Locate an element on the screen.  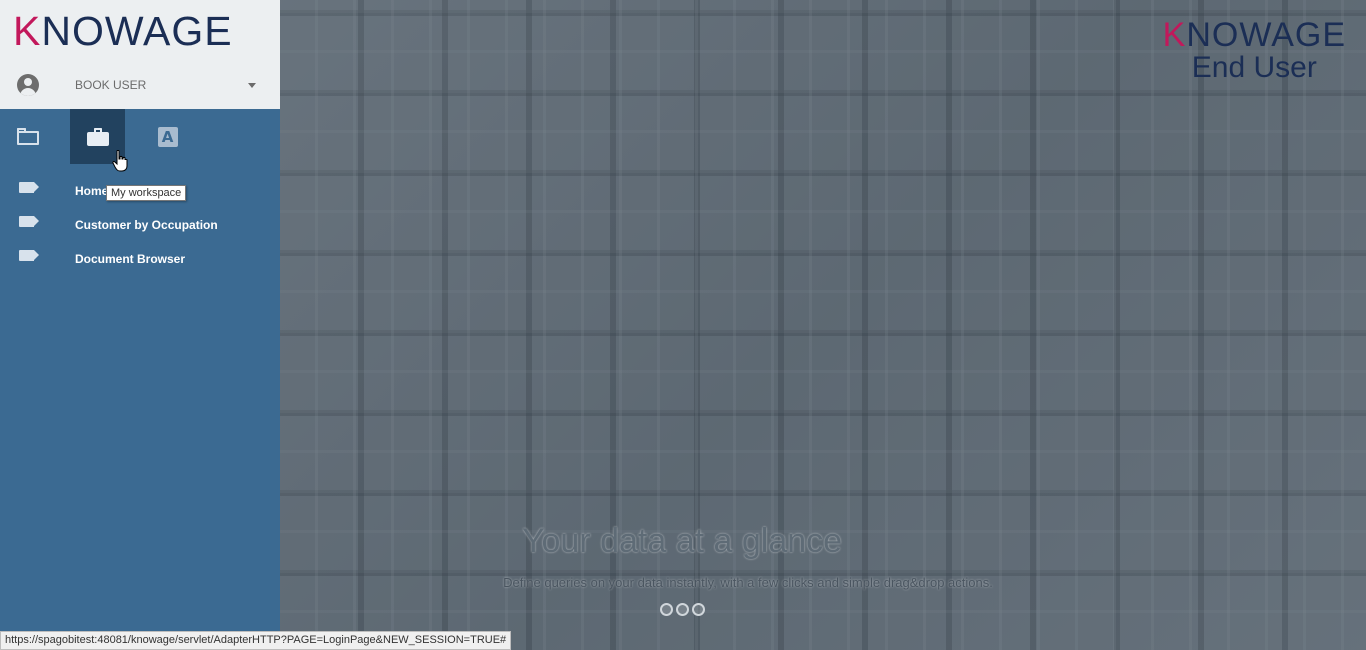
chevron-down-icon is located at coordinates (252, 85).